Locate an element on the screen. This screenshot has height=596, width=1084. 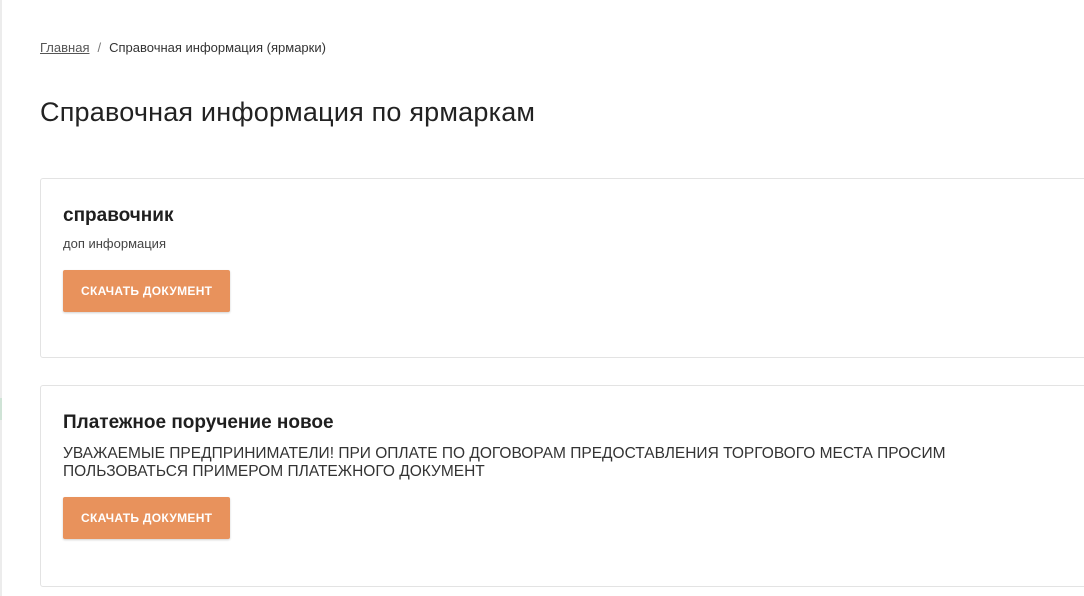
document-description: доп информация is located at coordinates (114, 243).